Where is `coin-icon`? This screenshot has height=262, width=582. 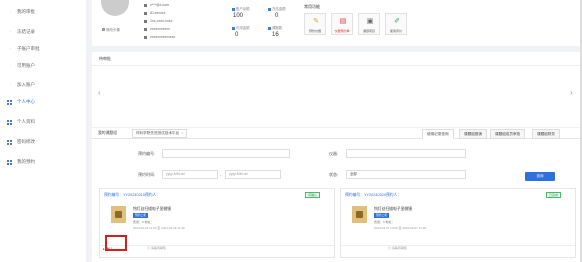 coin-icon is located at coordinates (233, 28).